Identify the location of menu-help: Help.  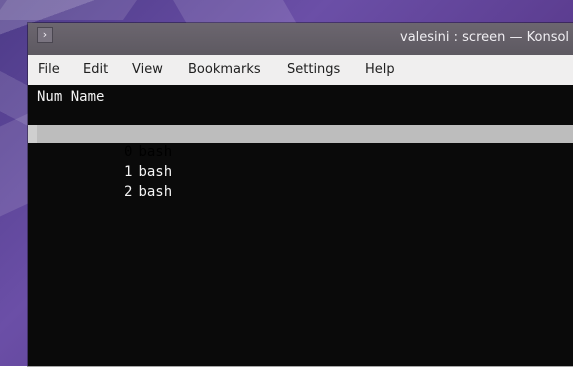
(380, 70).